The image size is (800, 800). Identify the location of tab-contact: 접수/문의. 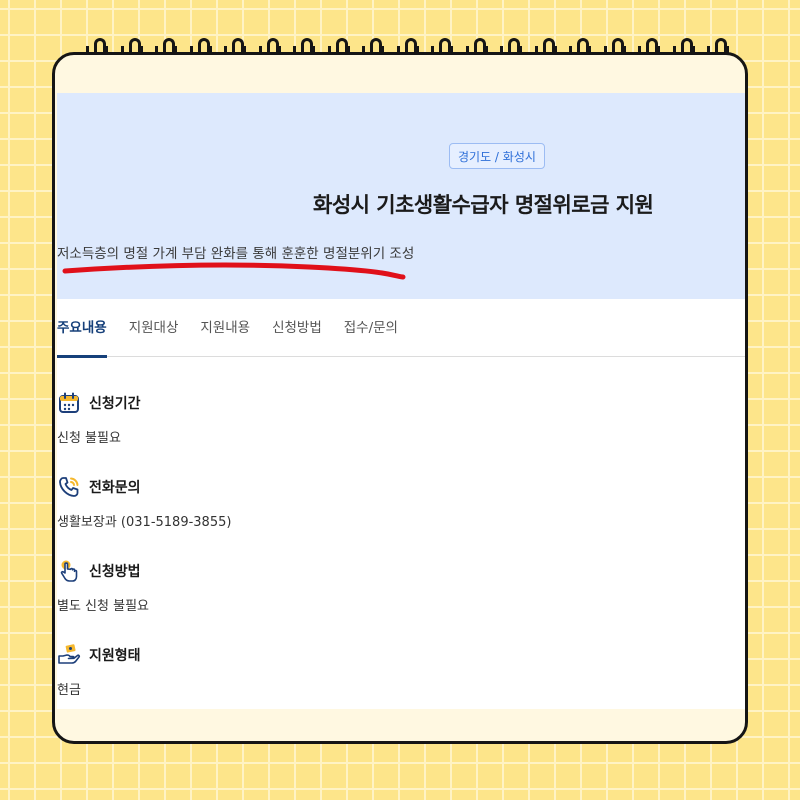
(371, 328).